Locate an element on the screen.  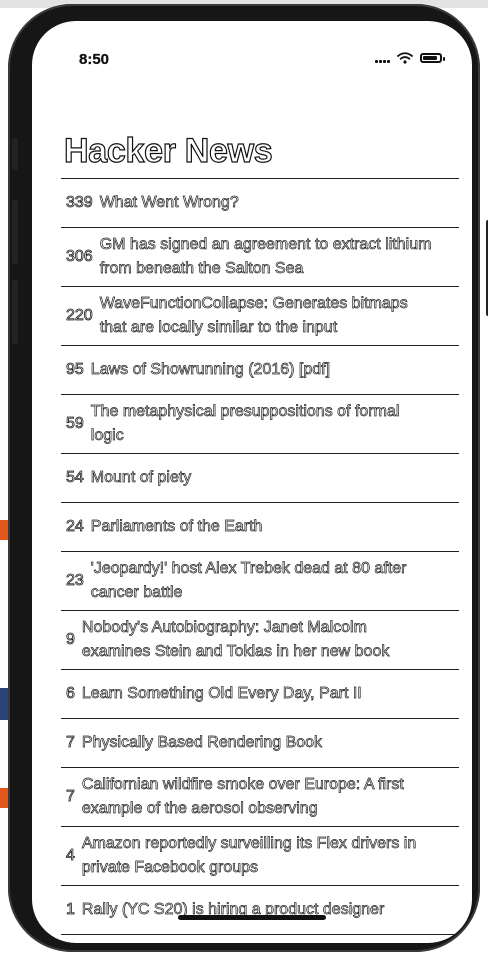
signal-icon is located at coordinates (382, 58).